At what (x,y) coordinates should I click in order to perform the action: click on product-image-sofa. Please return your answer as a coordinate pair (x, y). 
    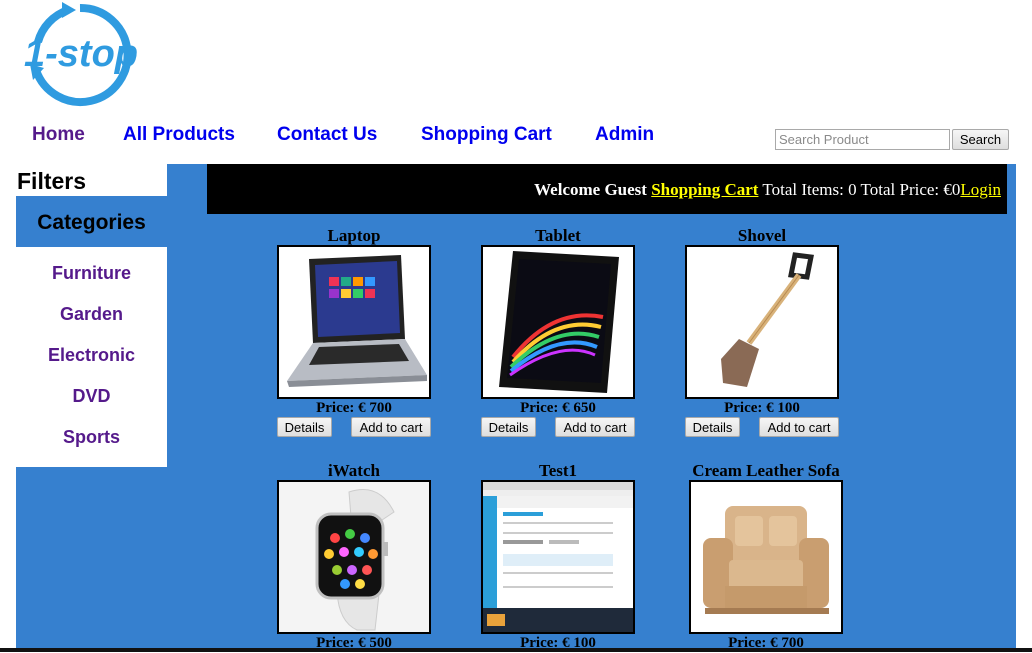
    Looking at the image, I should click on (766, 557).